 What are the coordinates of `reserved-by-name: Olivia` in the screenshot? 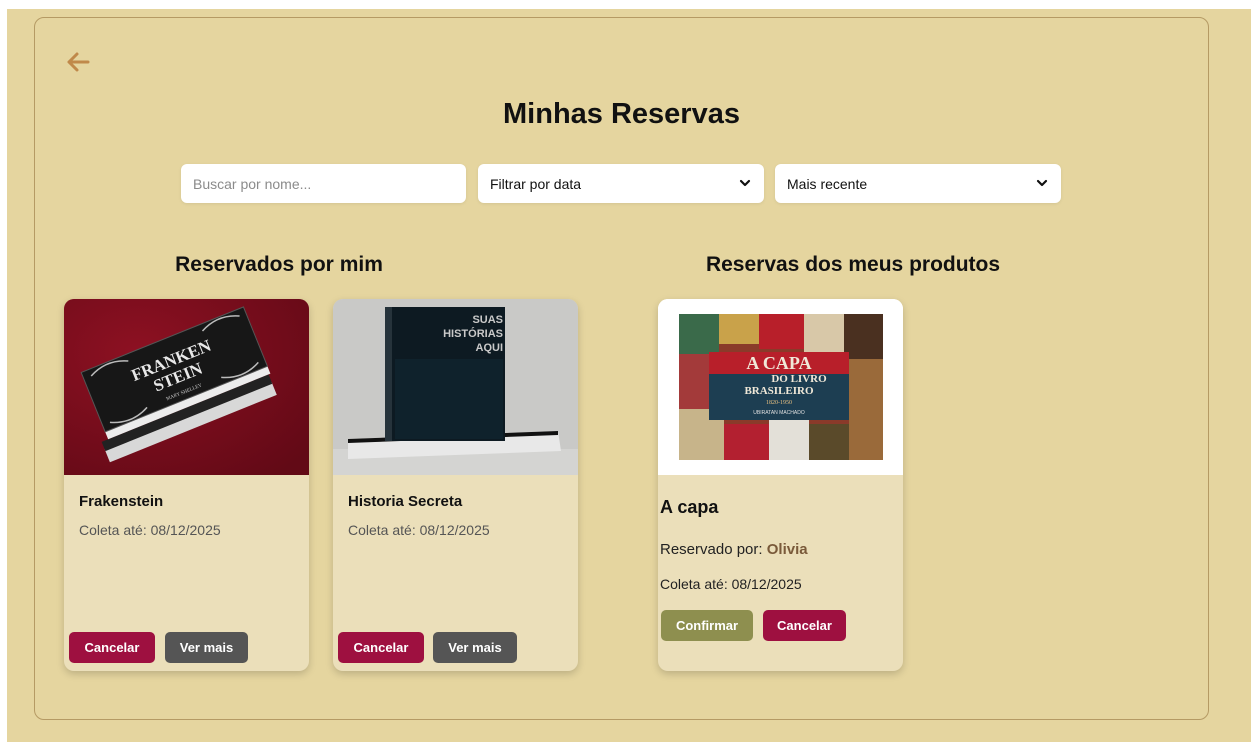 It's located at (787, 549).